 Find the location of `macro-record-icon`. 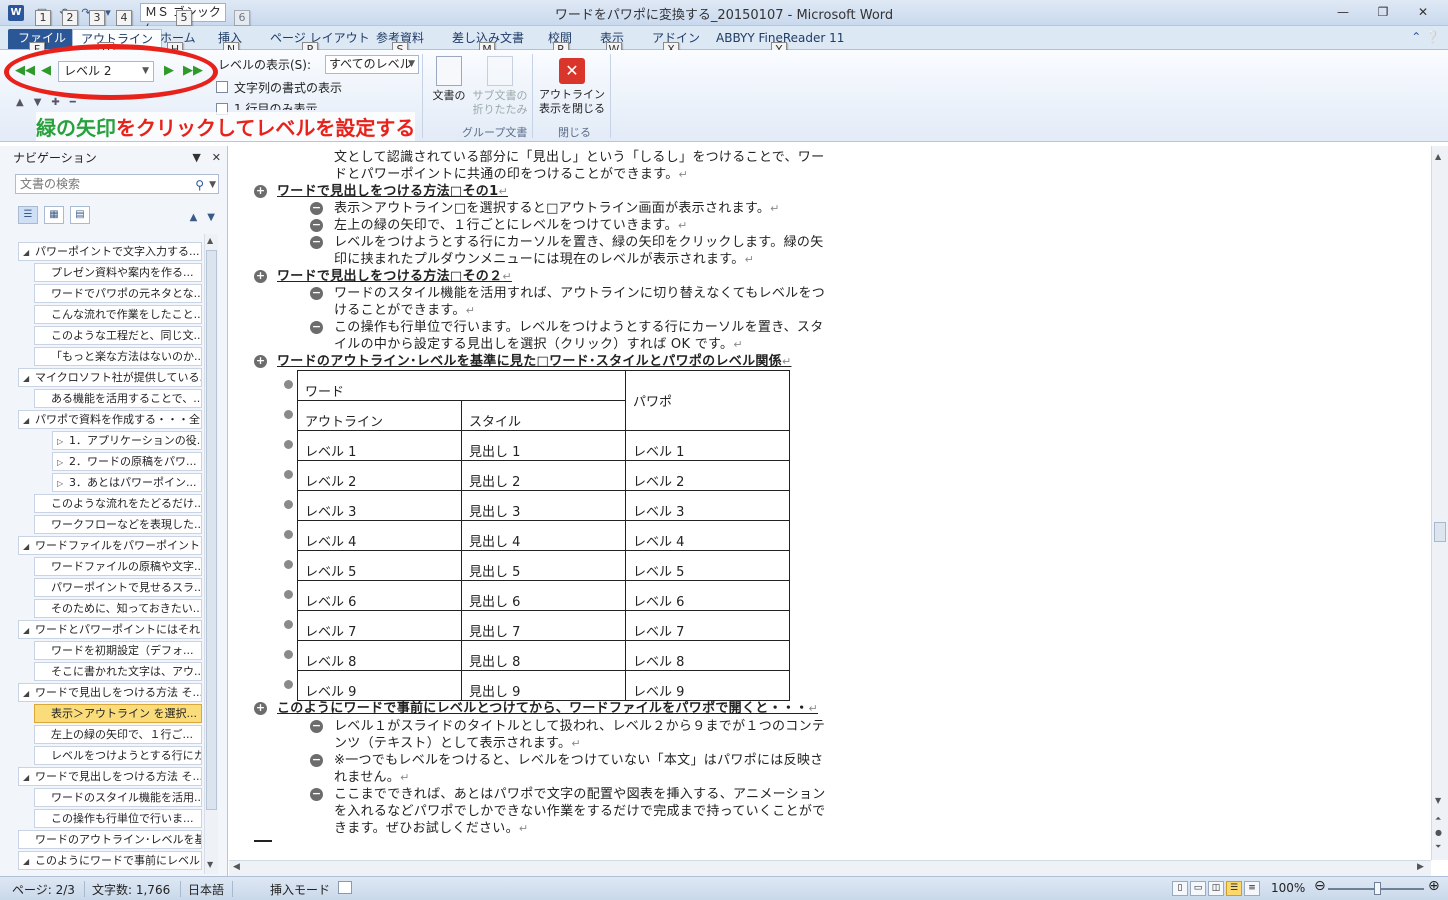

macro-record-icon is located at coordinates (345, 887).